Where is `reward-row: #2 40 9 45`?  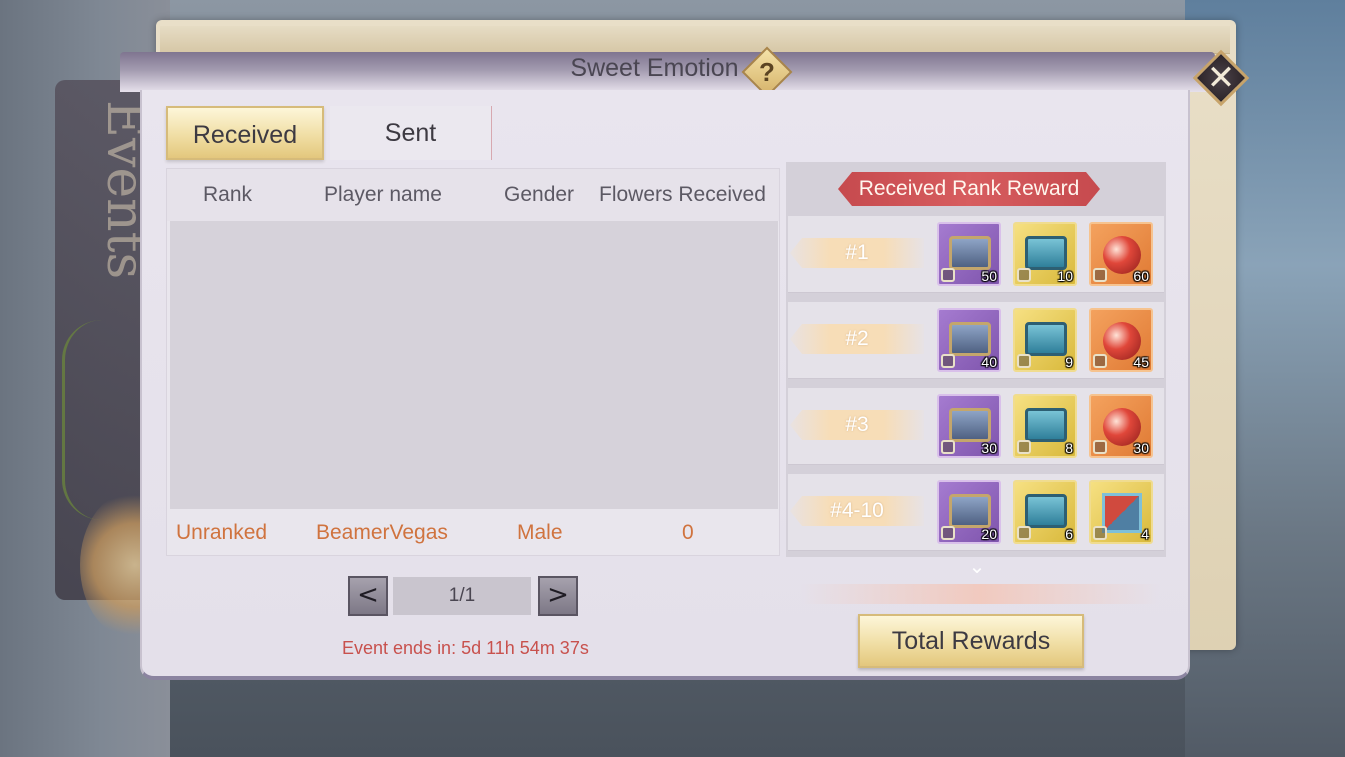
reward-row: #2 40 9 45 is located at coordinates (976, 340).